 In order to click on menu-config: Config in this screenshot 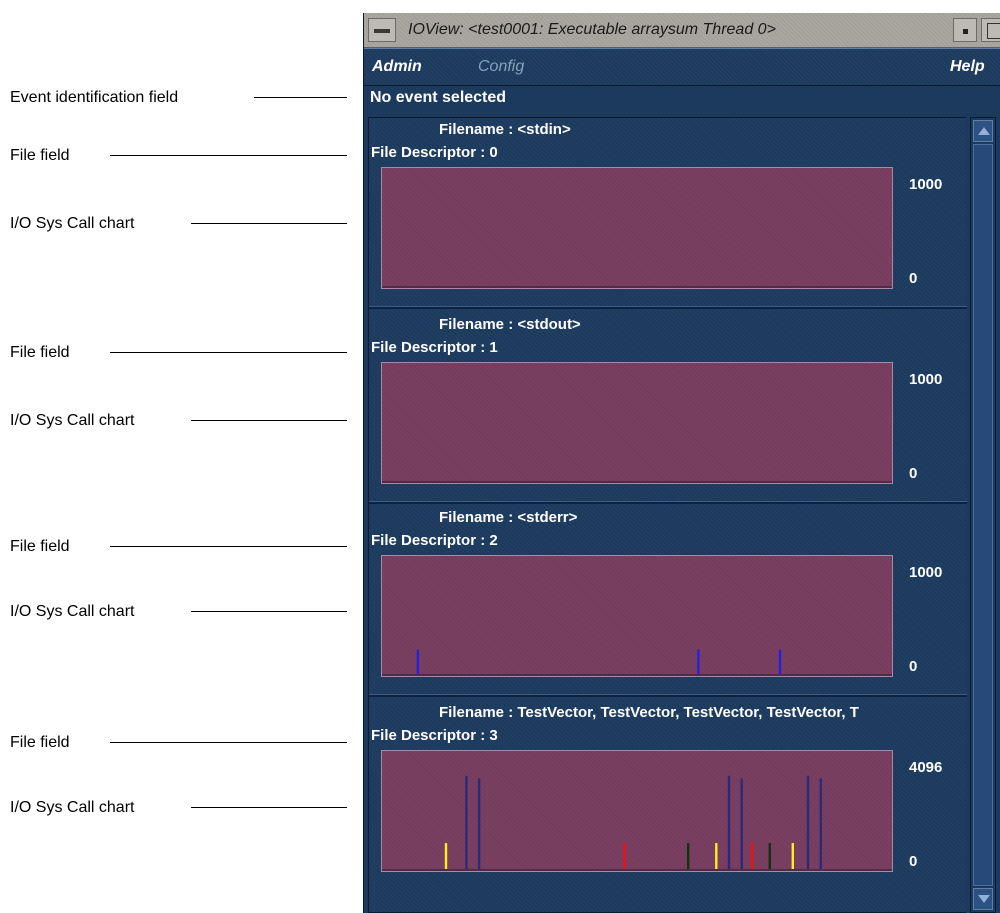, I will do `click(501, 67)`.